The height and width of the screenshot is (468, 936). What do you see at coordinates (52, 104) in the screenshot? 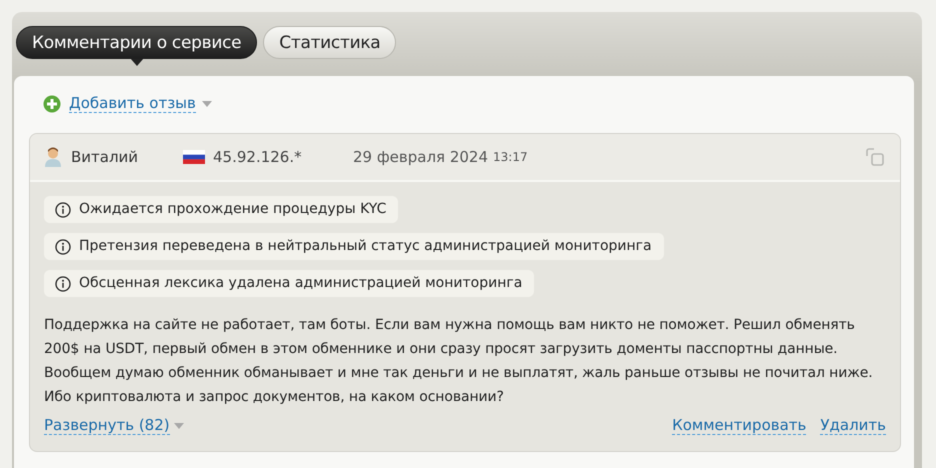
I see `add-icon` at bounding box center [52, 104].